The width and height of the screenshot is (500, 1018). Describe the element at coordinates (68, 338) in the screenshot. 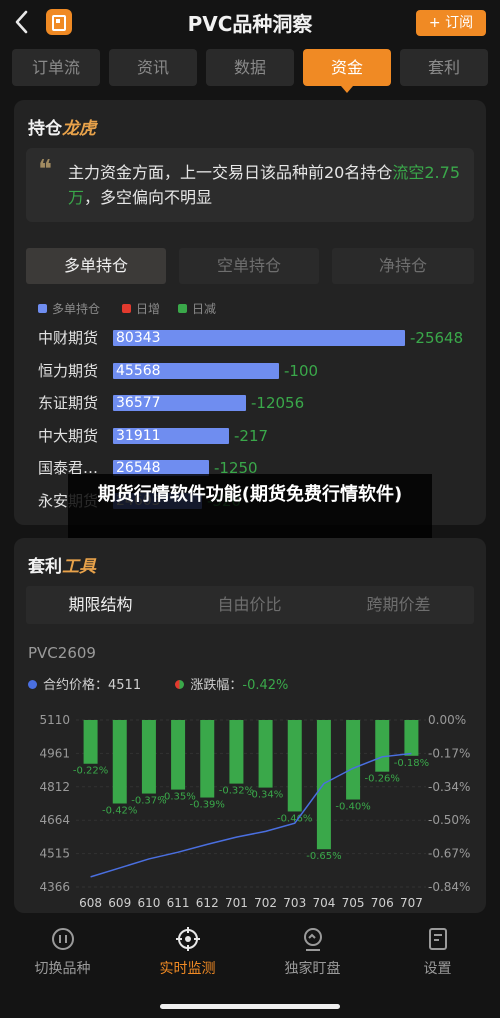

I see `broker-name: 中财期货` at that location.